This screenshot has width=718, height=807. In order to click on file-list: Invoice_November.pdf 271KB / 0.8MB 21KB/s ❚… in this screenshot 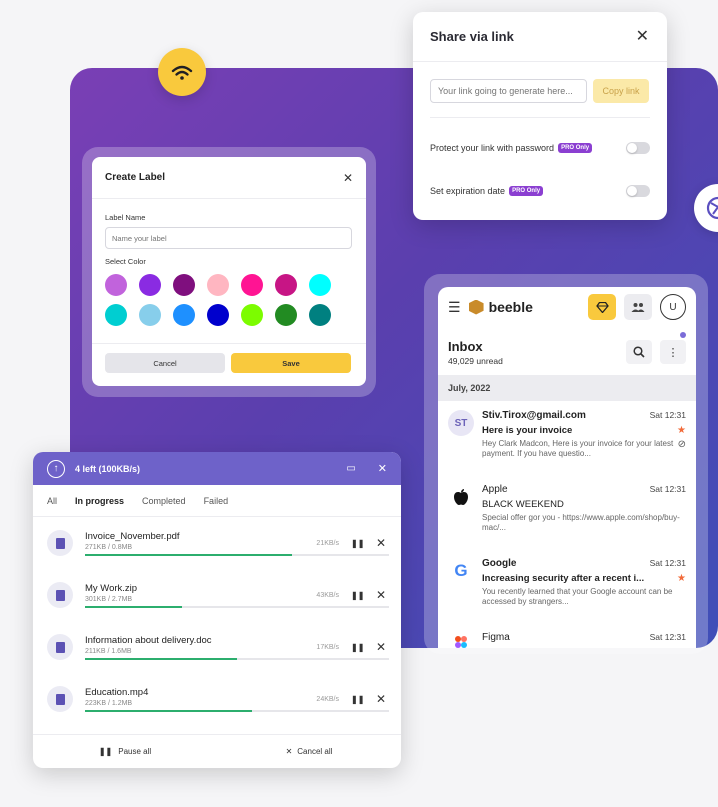, I will do `click(217, 621)`.